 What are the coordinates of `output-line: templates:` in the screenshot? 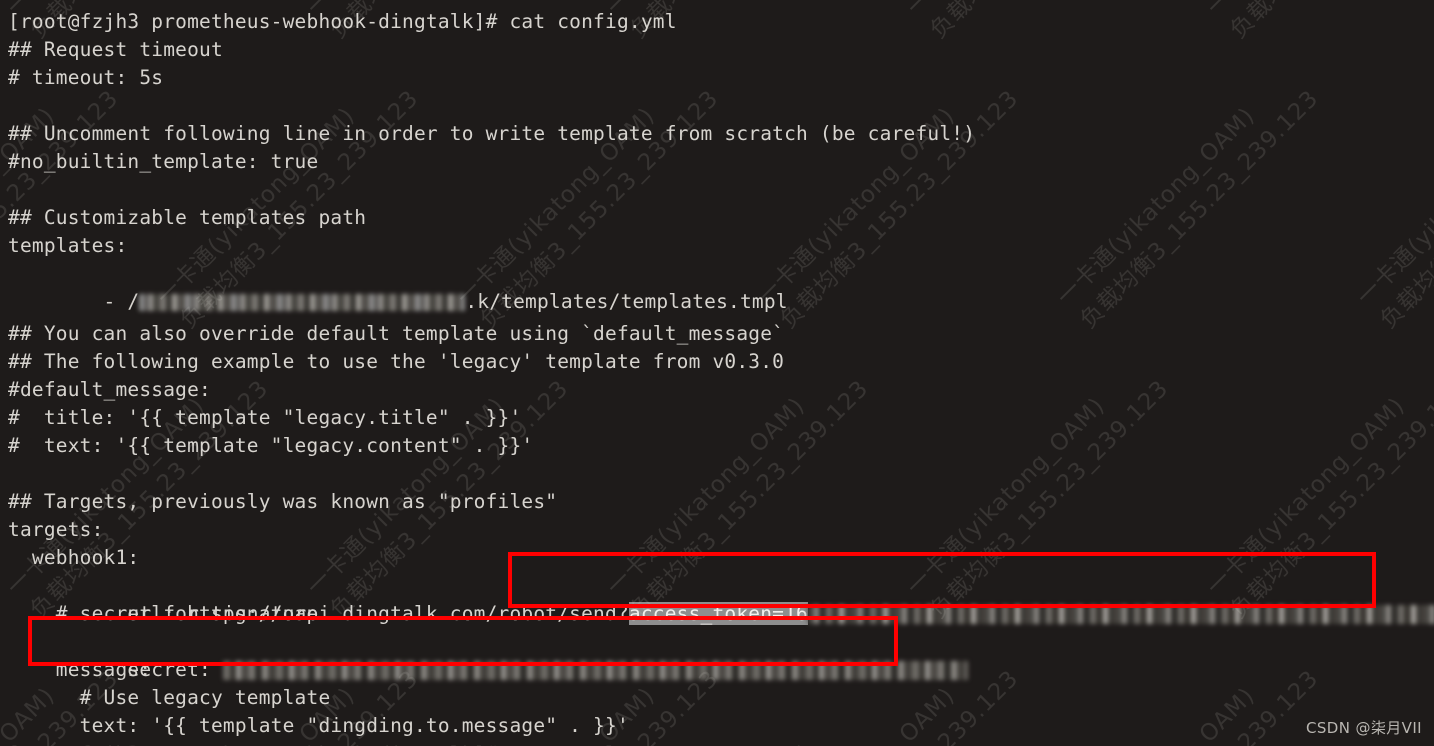 It's located at (68, 245).